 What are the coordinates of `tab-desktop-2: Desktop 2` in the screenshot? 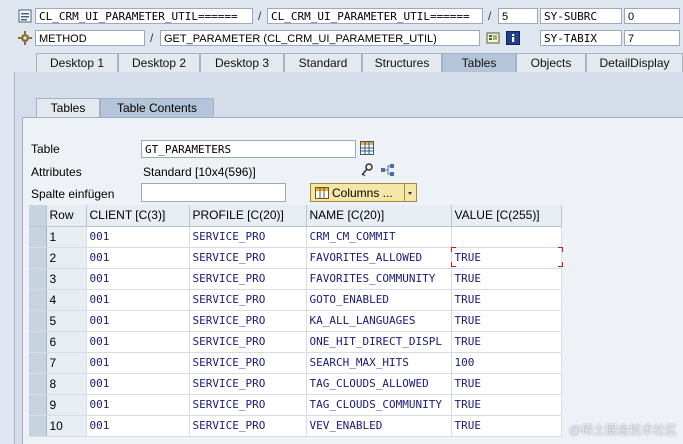 It's located at (159, 62).